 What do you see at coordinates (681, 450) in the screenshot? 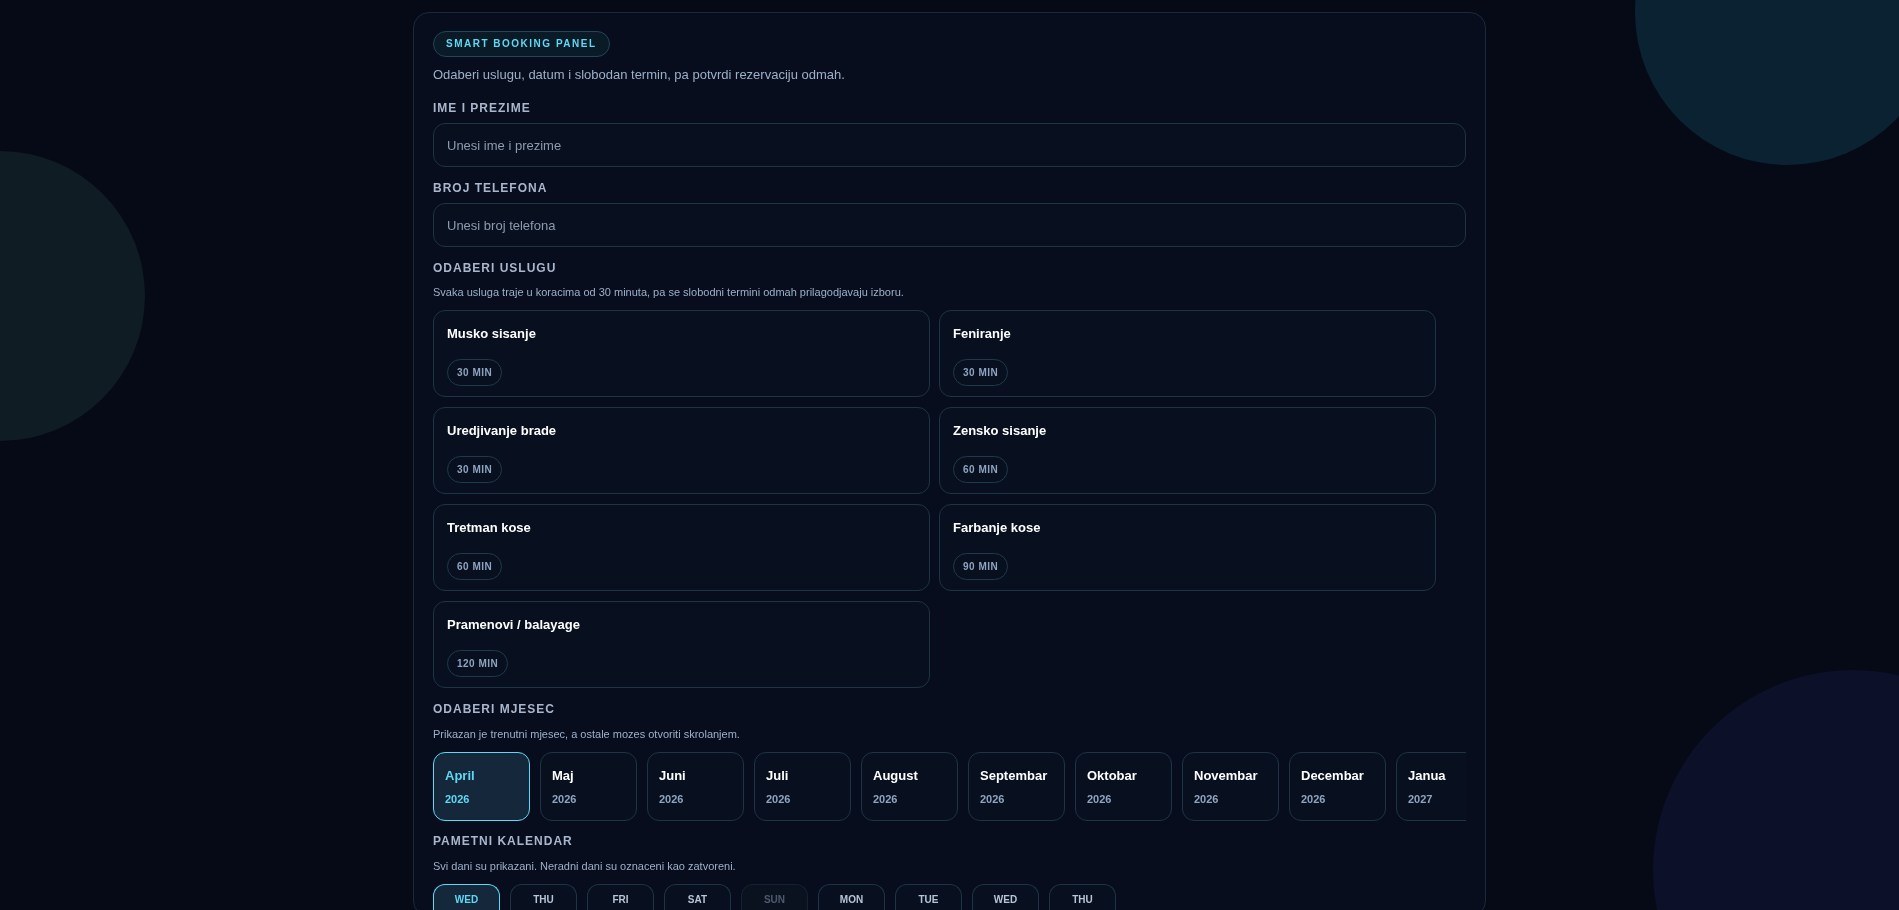
I see `service-card: Uredjivanje brade 30 MIN` at bounding box center [681, 450].